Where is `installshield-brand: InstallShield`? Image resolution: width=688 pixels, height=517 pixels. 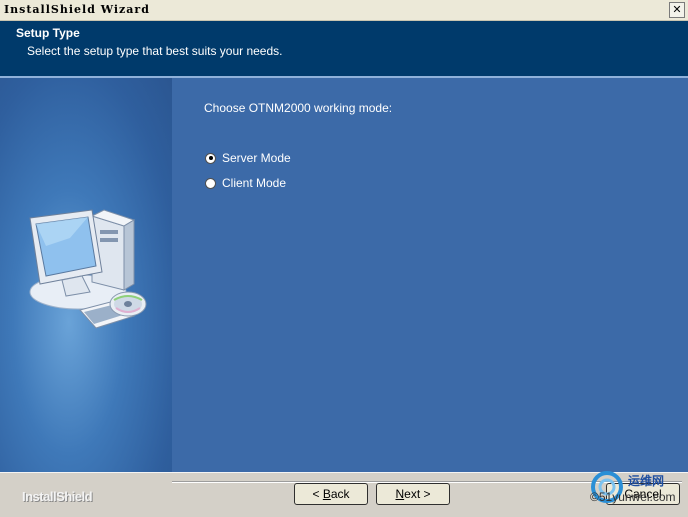
installshield-brand: InstallShield is located at coordinates (57, 496).